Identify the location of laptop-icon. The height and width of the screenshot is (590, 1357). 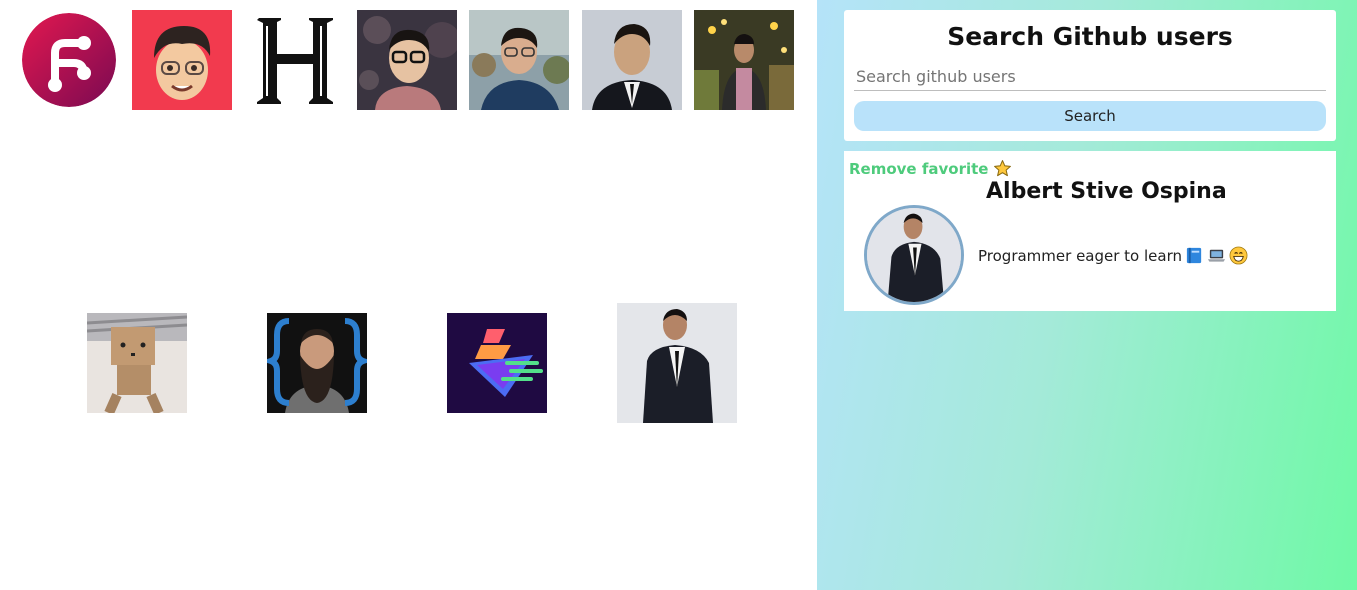
(1216, 255).